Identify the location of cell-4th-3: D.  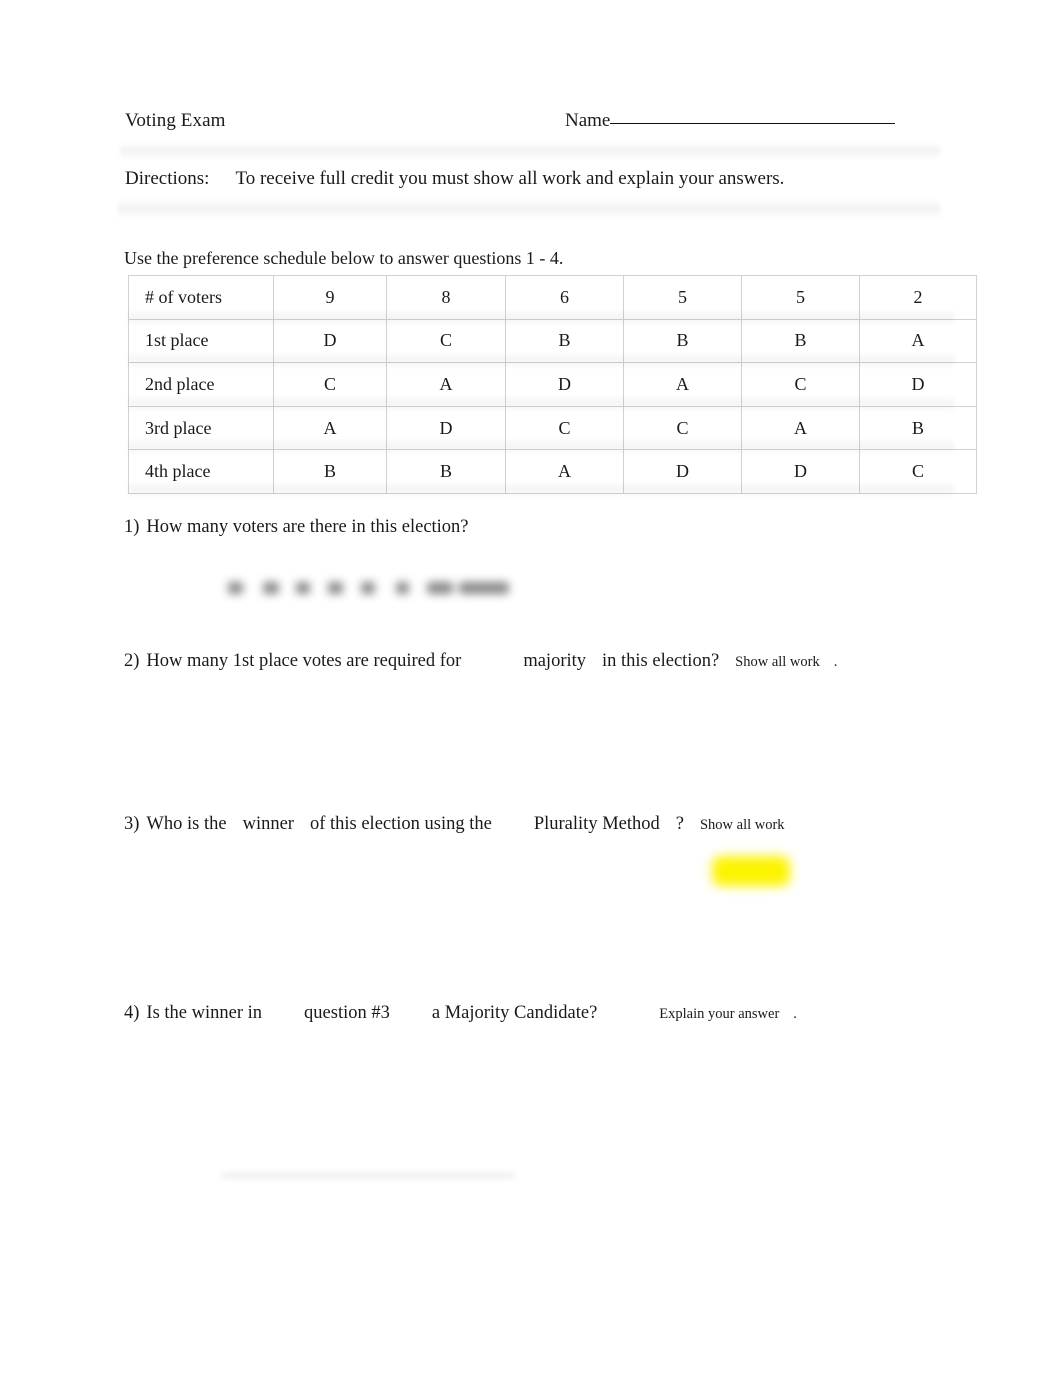
(682, 471).